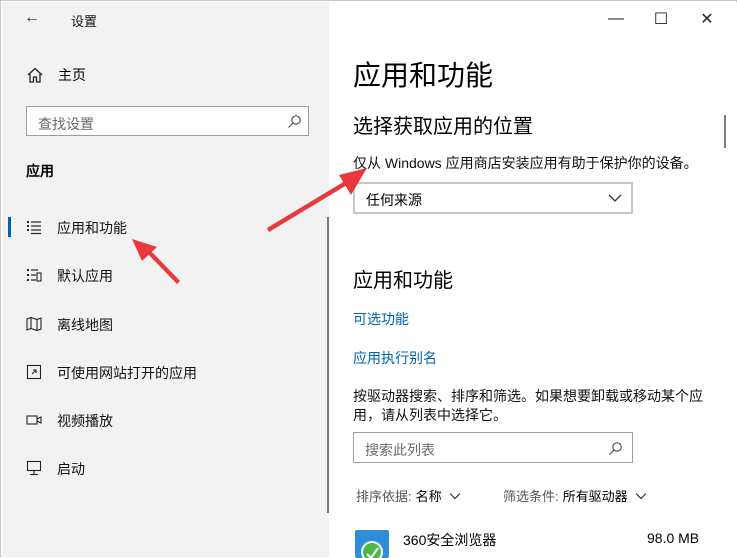 This screenshot has width=737, height=558. I want to click on sidebar-item-default-apps: 默认应用, so click(162, 275).